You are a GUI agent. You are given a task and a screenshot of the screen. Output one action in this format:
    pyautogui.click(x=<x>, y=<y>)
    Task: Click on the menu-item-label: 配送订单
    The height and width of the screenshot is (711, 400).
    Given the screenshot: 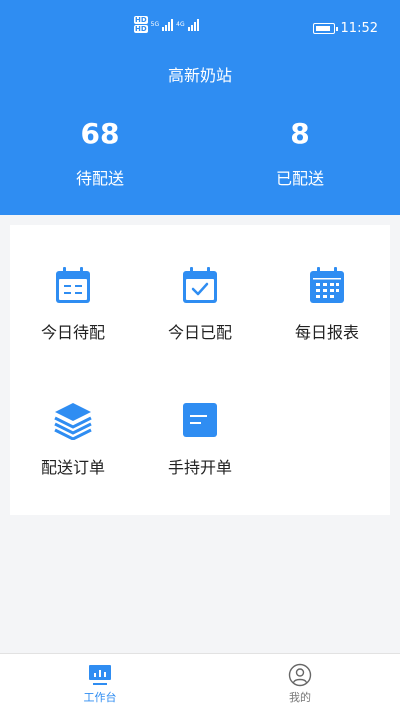 What is the action you would take?
    pyautogui.click(x=72, y=467)
    